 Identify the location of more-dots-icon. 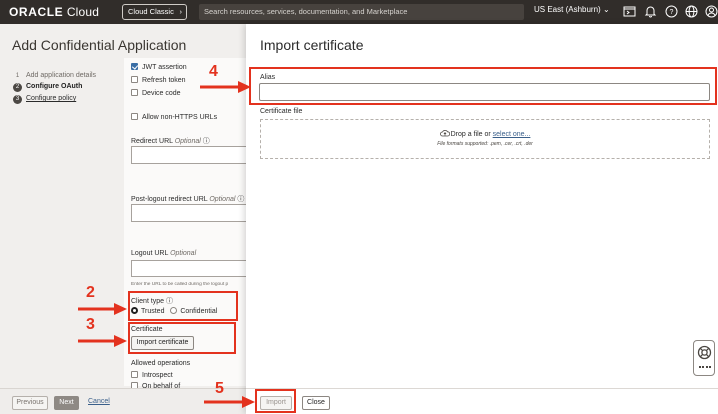
(705, 367).